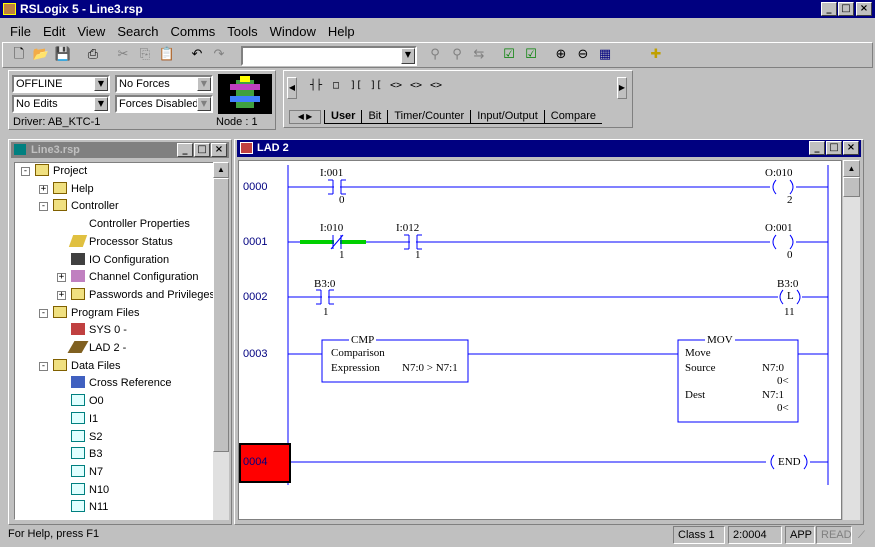 The width and height of the screenshot is (875, 547). Describe the element at coordinates (255, 354) in the screenshot. I see `rung-number: 0003` at that location.